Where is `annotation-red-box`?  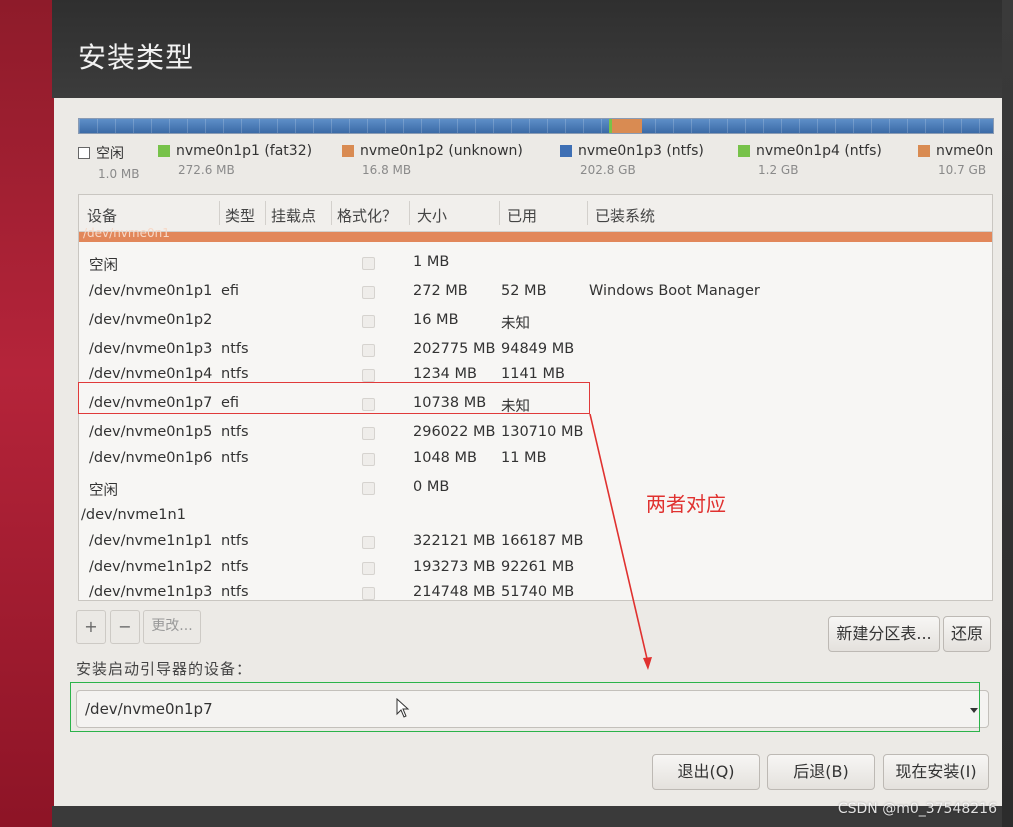
annotation-red-box is located at coordinates (334, 398).